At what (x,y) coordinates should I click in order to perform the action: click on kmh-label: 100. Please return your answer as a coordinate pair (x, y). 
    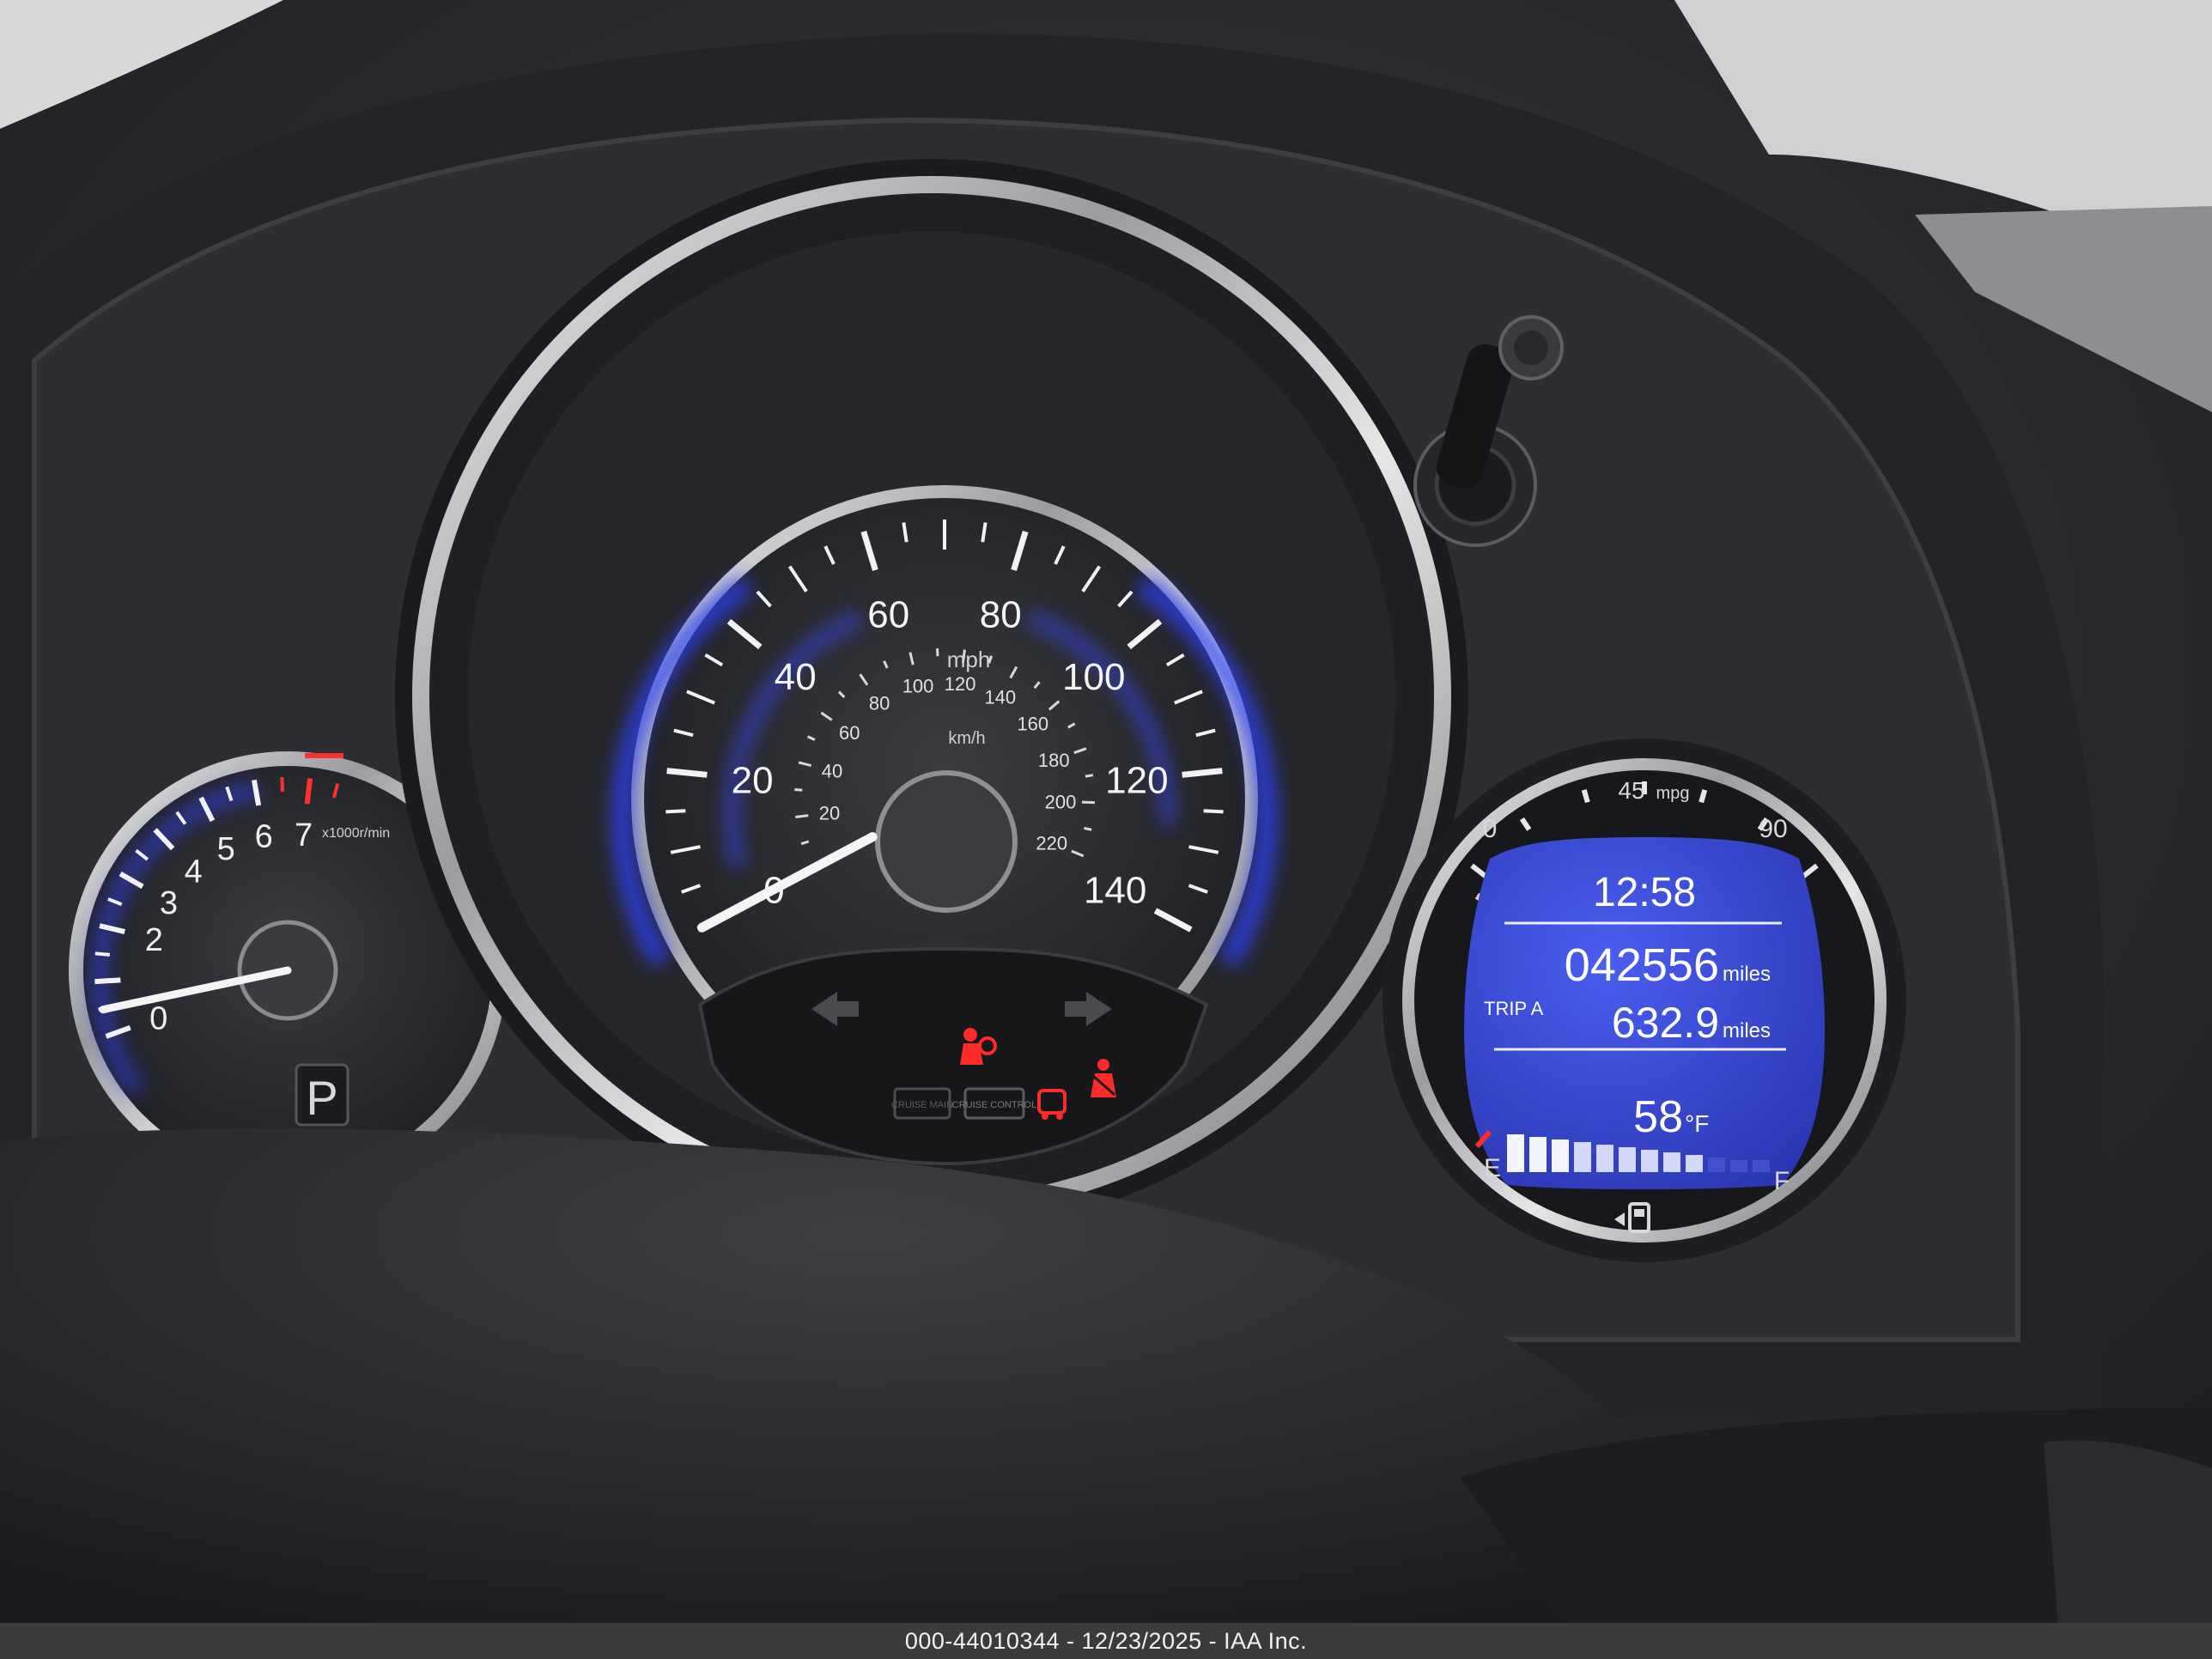
    Looking at the image, I should click on (918, 686).